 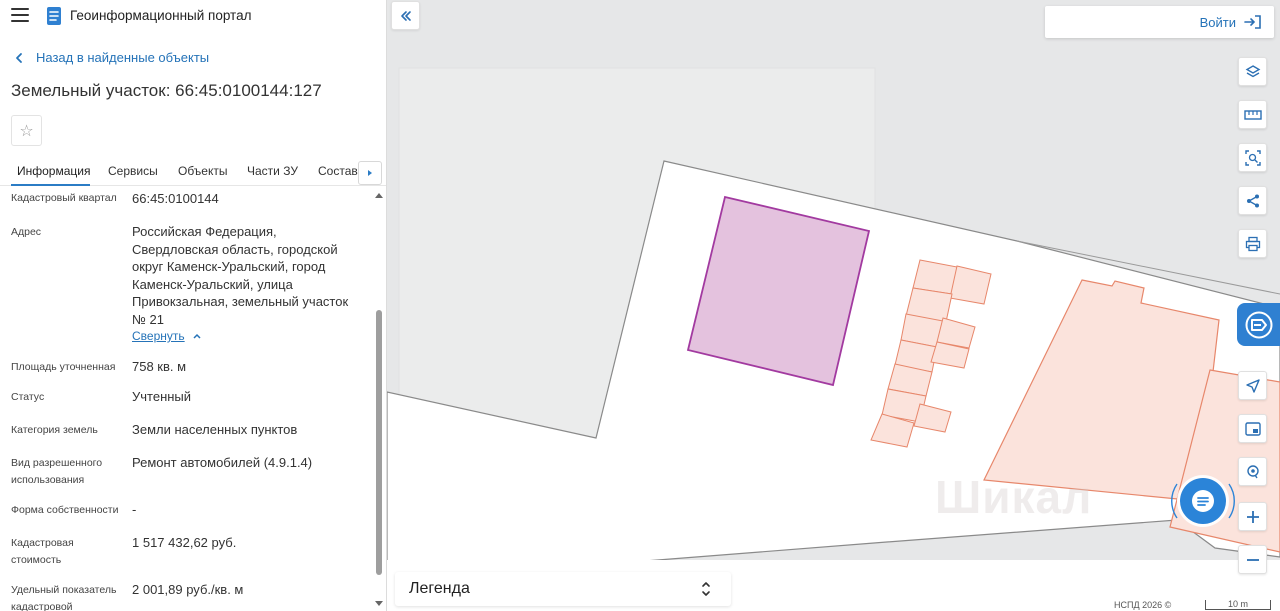 What do you see at coordinates (161, 15) in the screenshot?
I see `app-title: Геоинформационный портал` at bounding box center [161, 15].